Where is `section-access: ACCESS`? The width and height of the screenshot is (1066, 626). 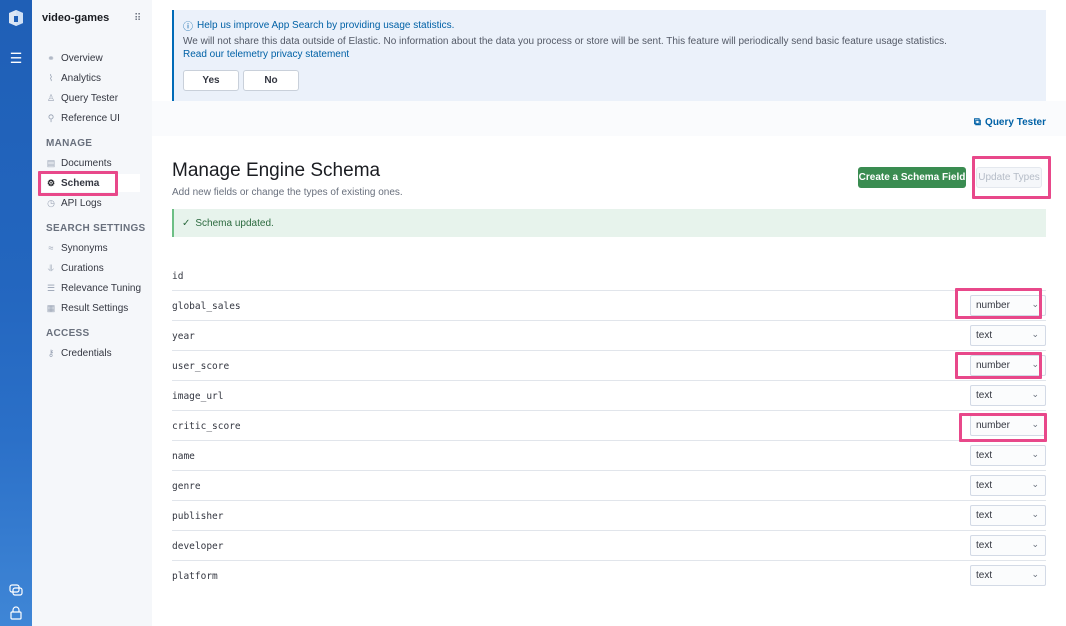 section-access: ACCESS is located at coordinates (68, 333).